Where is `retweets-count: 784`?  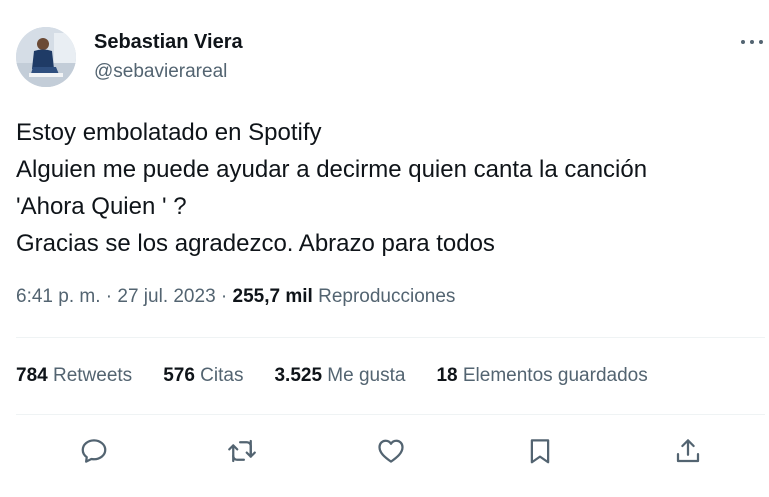
retweets-count: 784 is located at coordinates (32, 375).